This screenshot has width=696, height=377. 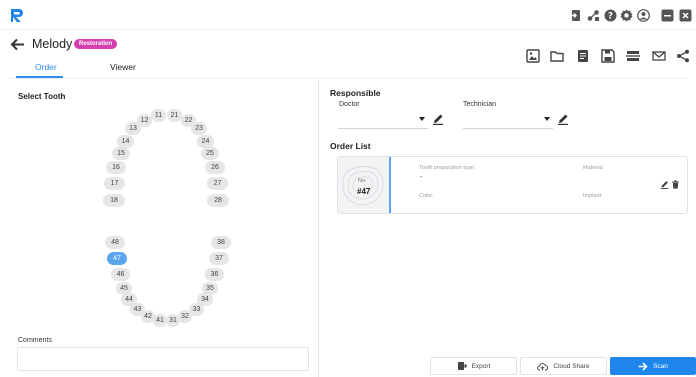 What do you see at coordinates (199, 128) in the screenshot?
I see `tooth-23: 23` at bounding box center [199, 128].